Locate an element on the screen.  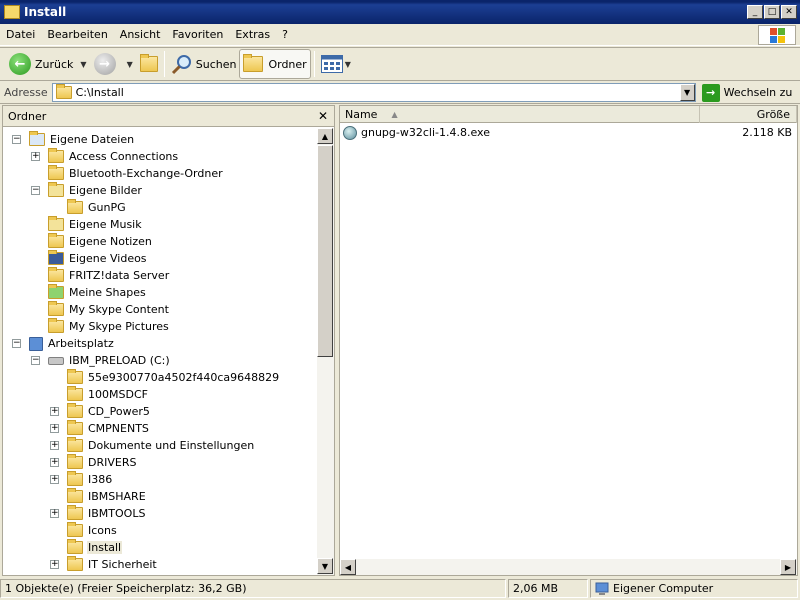
tree-item-label: IBMSHARE is located at coordinates (117, 496).